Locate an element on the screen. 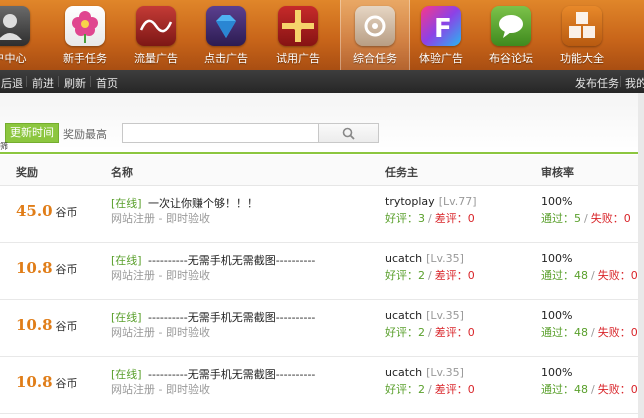 This screenshot has height=418, width=644. user-icon is located at coordinates (15, 26).